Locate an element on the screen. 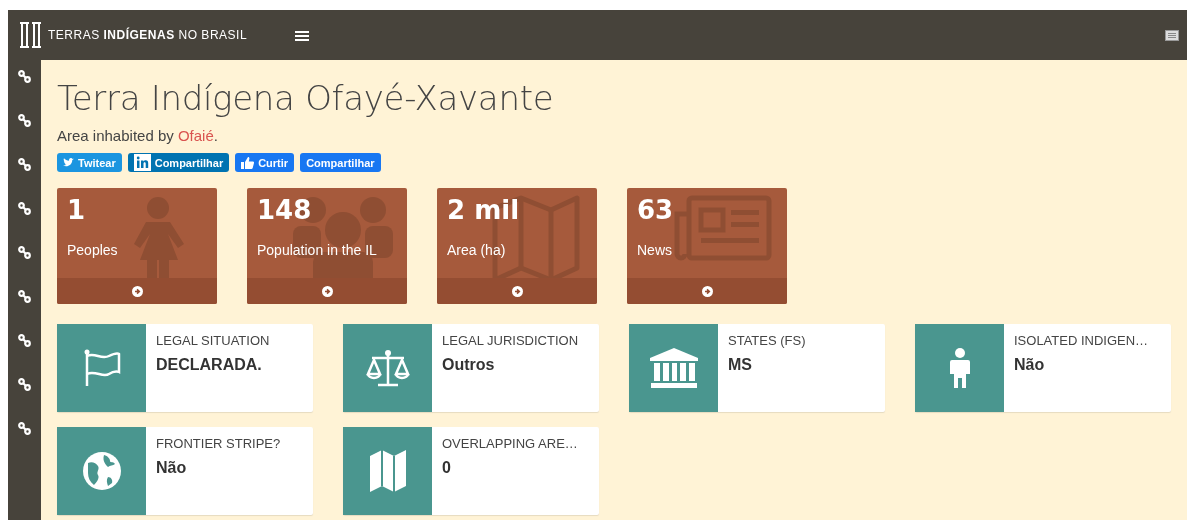  stat-label: Population in the IL is located at coordinates (317, 251).